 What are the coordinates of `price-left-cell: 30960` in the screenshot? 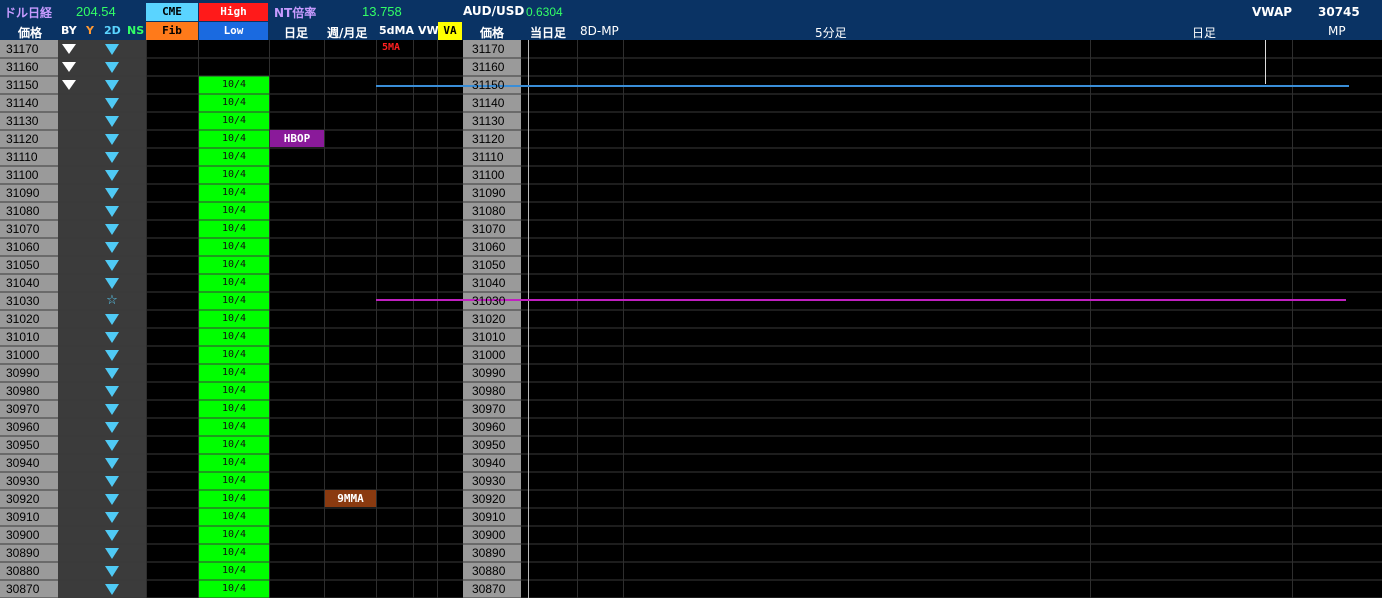 It's located at (23, 427).